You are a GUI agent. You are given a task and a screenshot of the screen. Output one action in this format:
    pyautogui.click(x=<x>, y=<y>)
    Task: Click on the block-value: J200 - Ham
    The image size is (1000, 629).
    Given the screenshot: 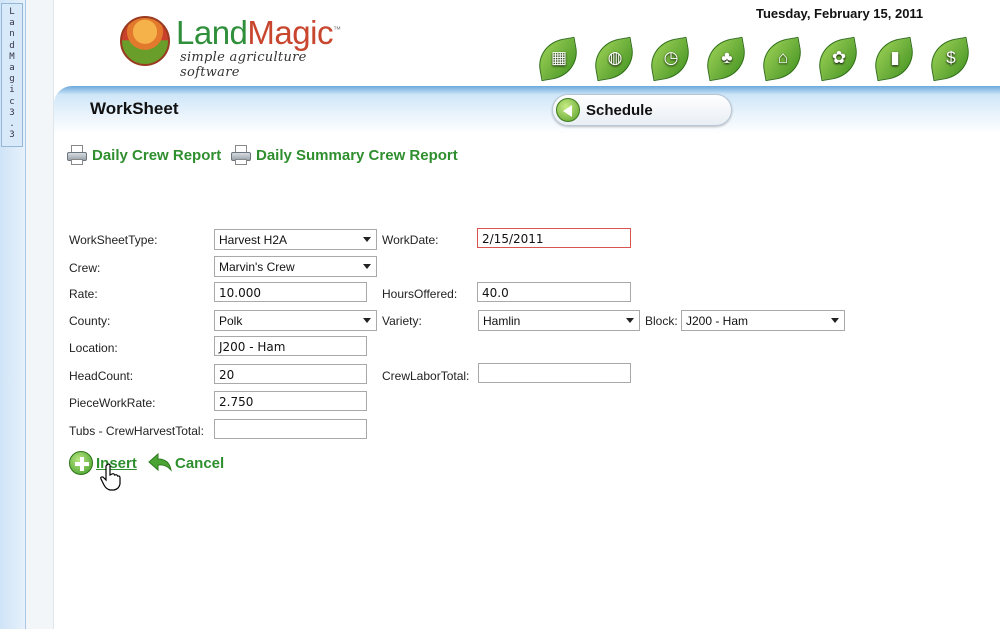 What is the action you would take?
    pyautogui.click(x=717, y=321)
    